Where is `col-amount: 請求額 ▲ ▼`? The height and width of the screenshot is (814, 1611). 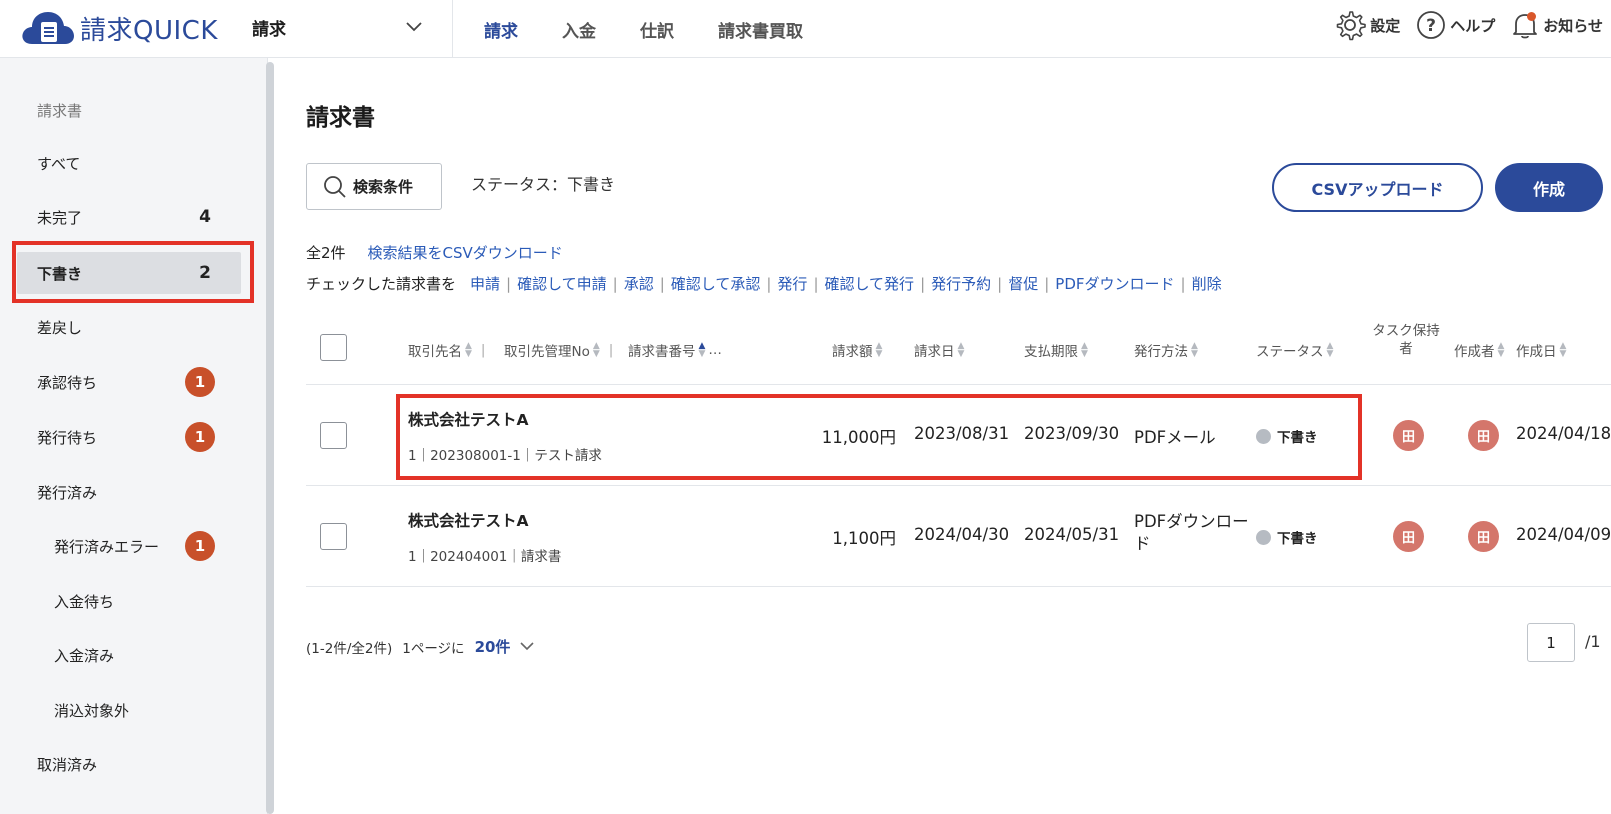 col-amount: 請求額 ▲ ▼ is located at coordinates (857, 350).